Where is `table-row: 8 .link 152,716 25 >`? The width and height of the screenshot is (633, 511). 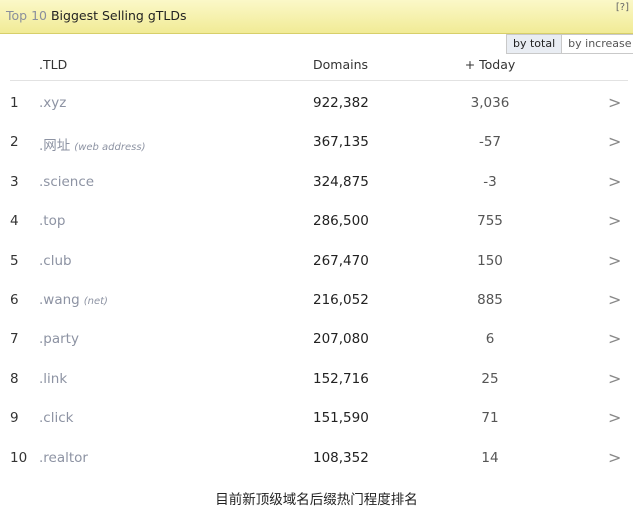
table-row: 8 .link 152,716 25 > is located at coordinates (316, 379).